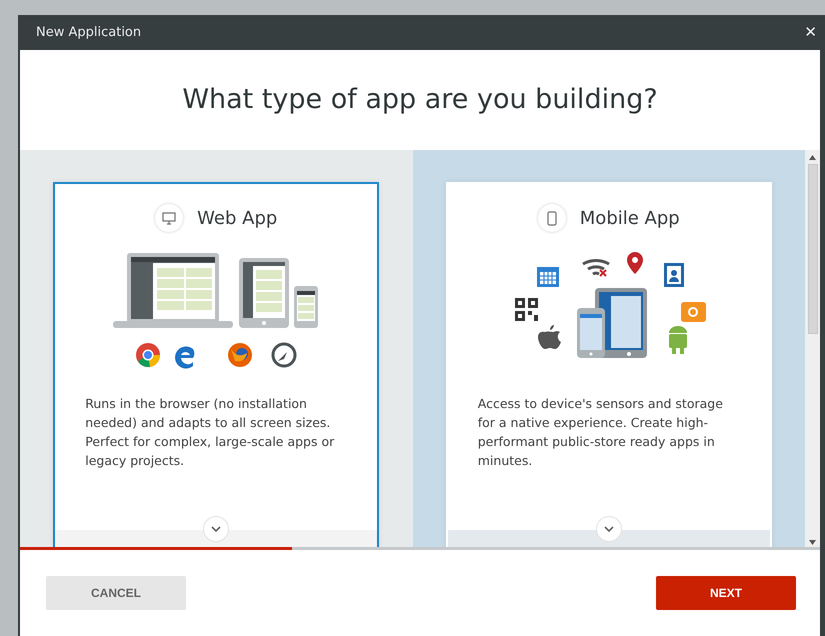 The height and width of the screenshot is (636, 825). What do you see at coordinates (810, 32) in the screenshot?
I see `close-button: ✕` at bounding box center [810, 32].